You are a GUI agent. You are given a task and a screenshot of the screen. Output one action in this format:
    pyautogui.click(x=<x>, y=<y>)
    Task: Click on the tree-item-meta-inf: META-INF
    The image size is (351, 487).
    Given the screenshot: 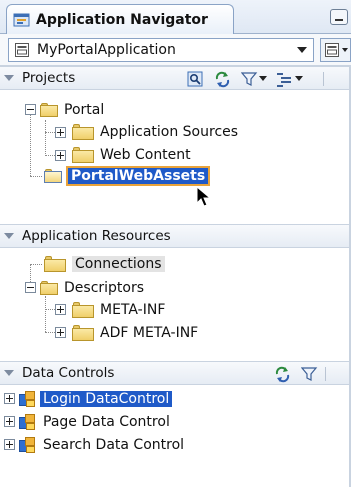 What is the action you would take?
    pyautogui.click(x=118, y=310)
    